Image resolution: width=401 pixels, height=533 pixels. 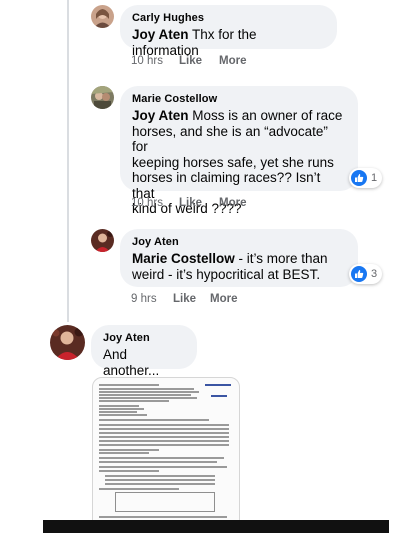 What do you see at coordinates (233, 162) in the screenshot?
I see `comment-body-line: keeping horses safe, yet she runs` at bounding box center [233, 162].